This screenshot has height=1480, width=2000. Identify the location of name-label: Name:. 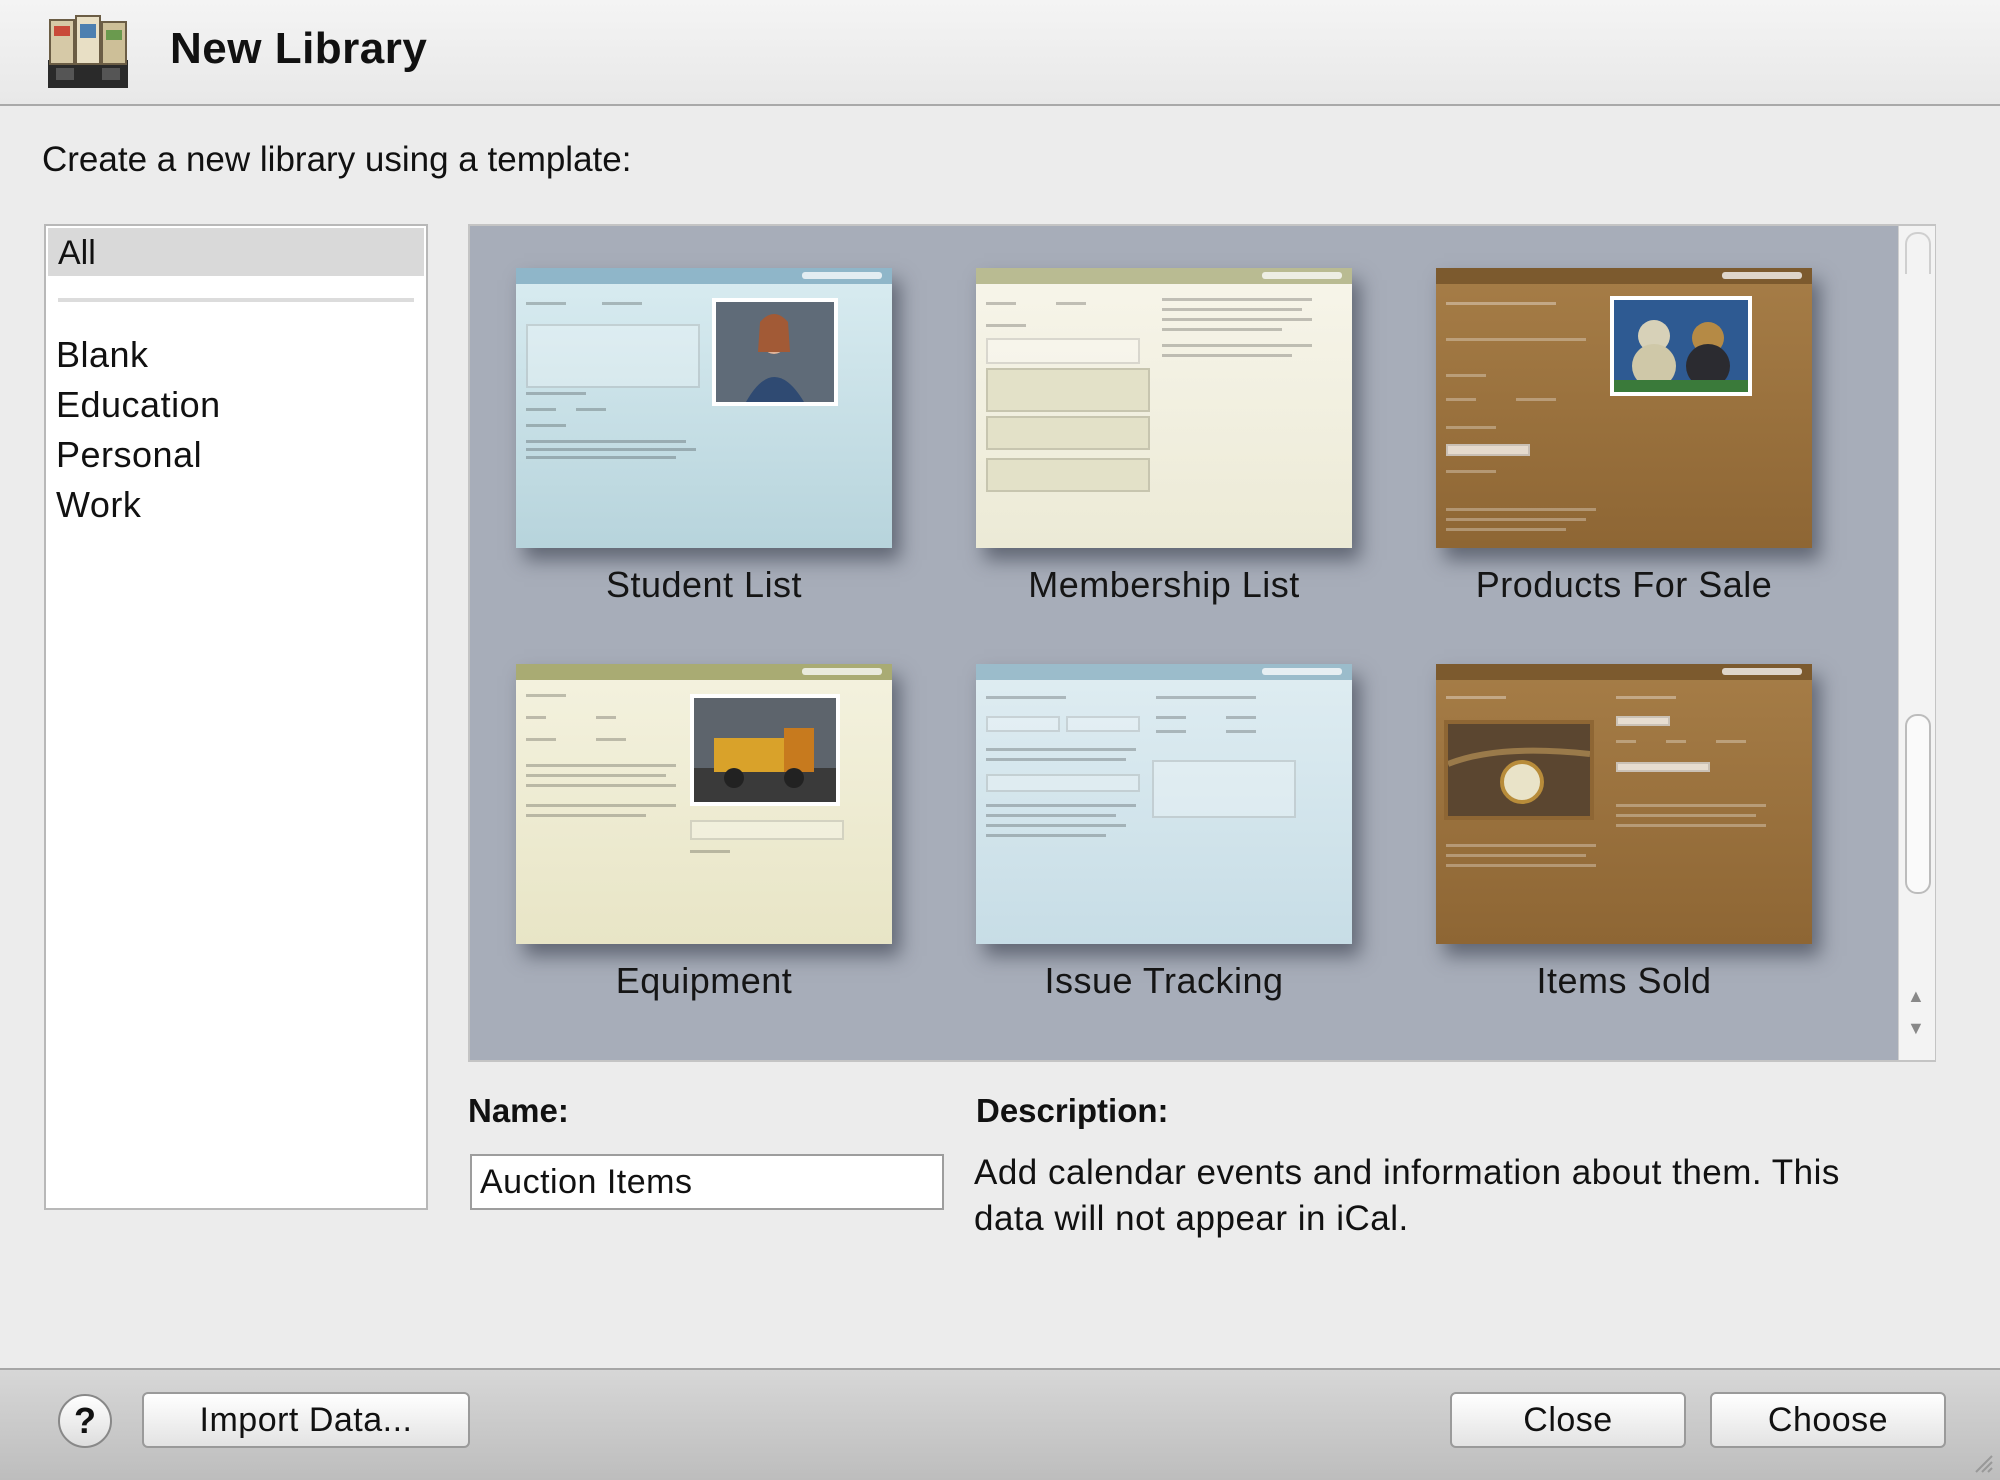
(518, 1110).